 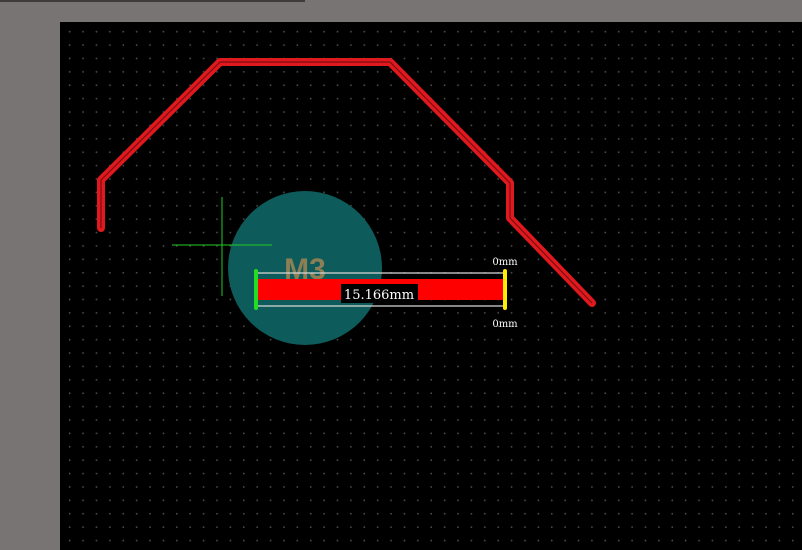 What do you see at coordinates (305, 268) in the screenshot?
I see `mounting-hole: M3` at bounding box center [305, 268].